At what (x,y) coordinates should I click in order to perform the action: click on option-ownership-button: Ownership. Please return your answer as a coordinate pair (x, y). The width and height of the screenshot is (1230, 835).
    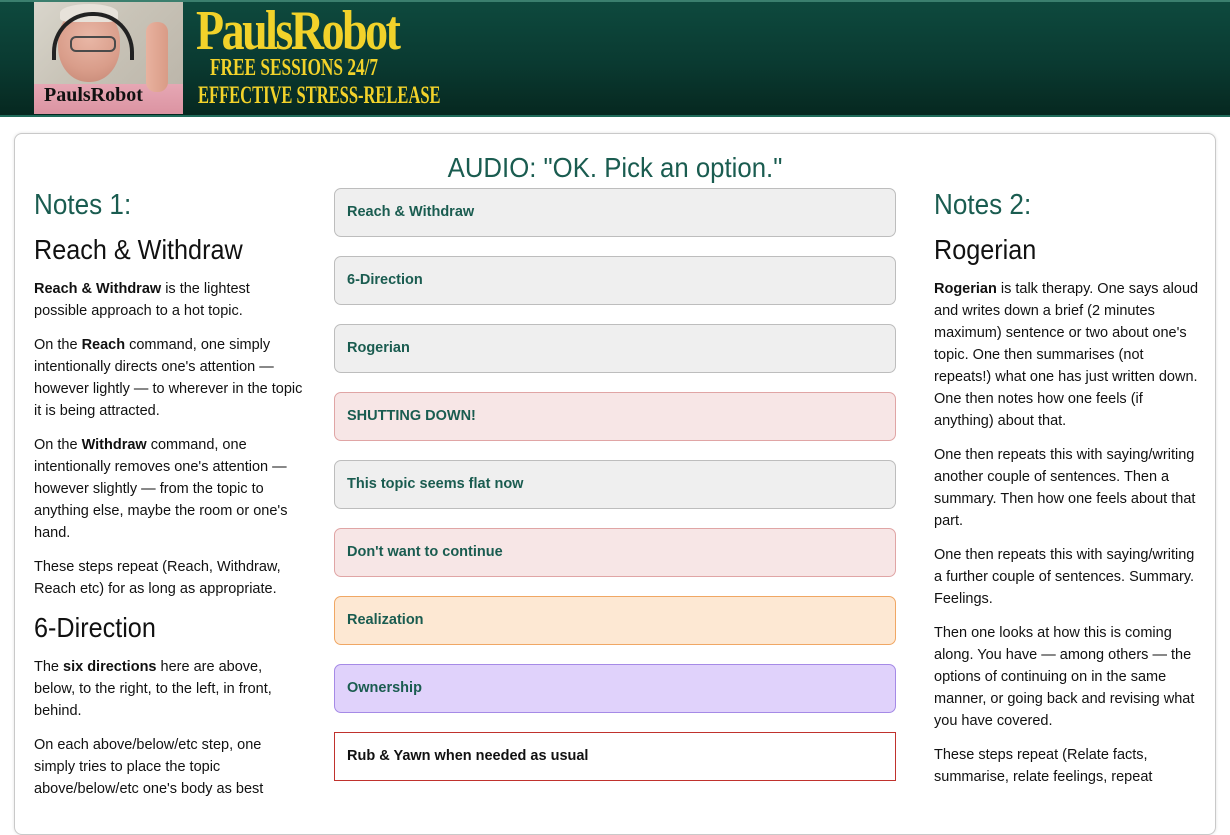
    Looking at the image, I should click on (615, 688).